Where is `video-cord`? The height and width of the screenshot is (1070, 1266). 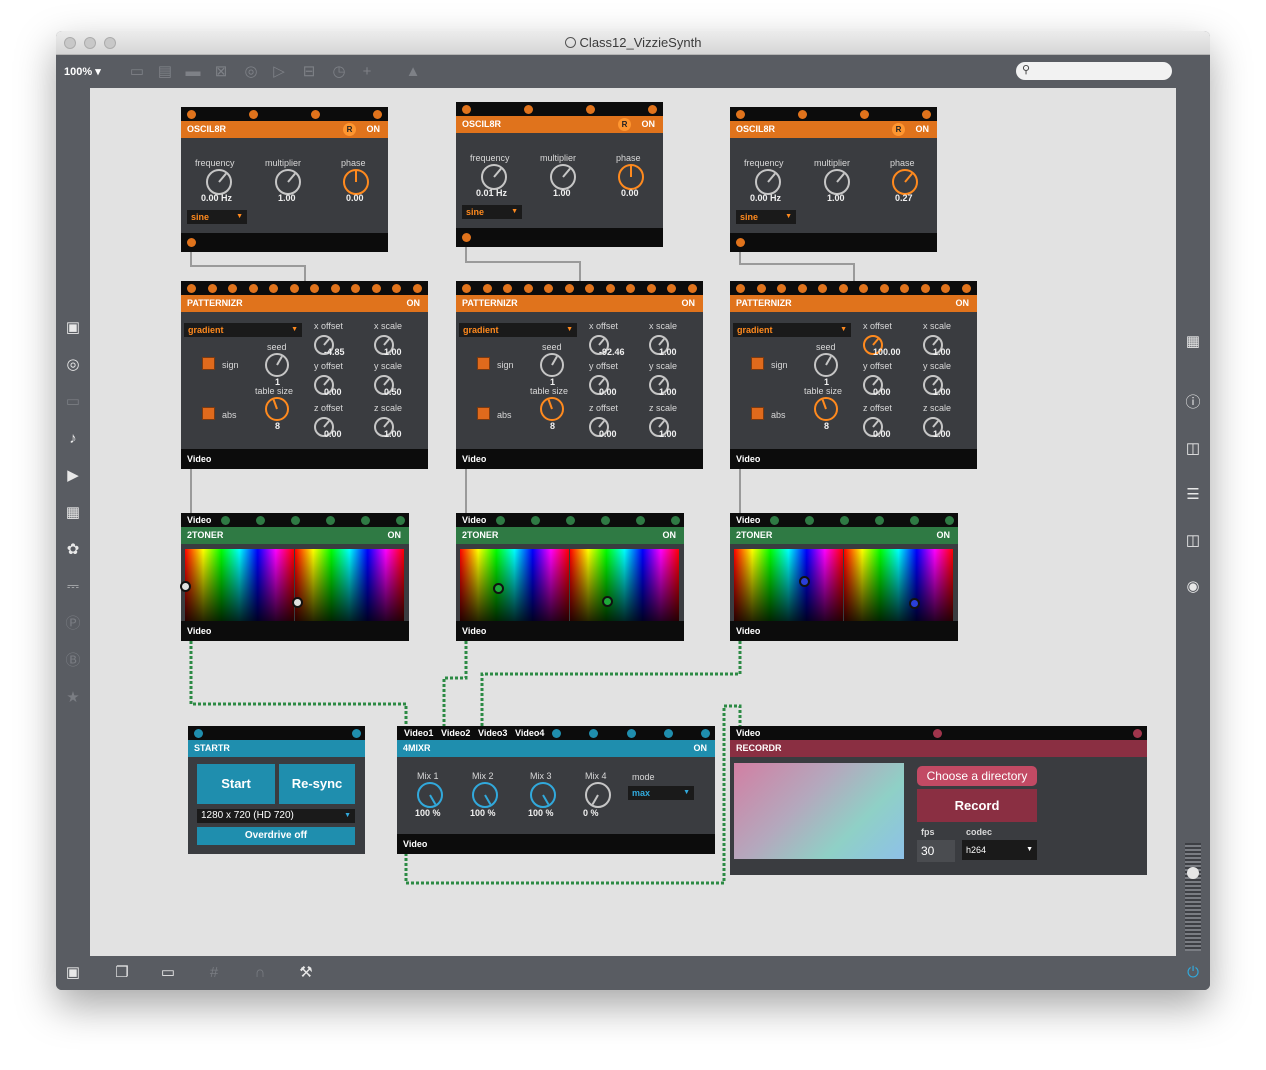 video-cord is located at coordinates (298, 684).